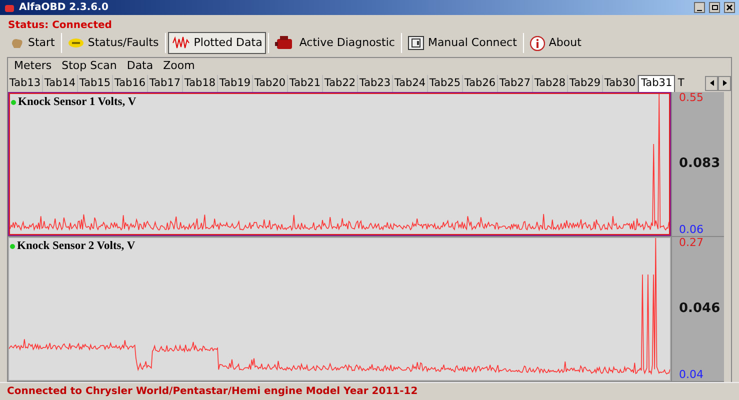 The height and width of the screenshot is (400, 739). Describe the element at coordinates (113, 43) in the screenshot. I see `toolbar-button: Status/Faults` at that location.